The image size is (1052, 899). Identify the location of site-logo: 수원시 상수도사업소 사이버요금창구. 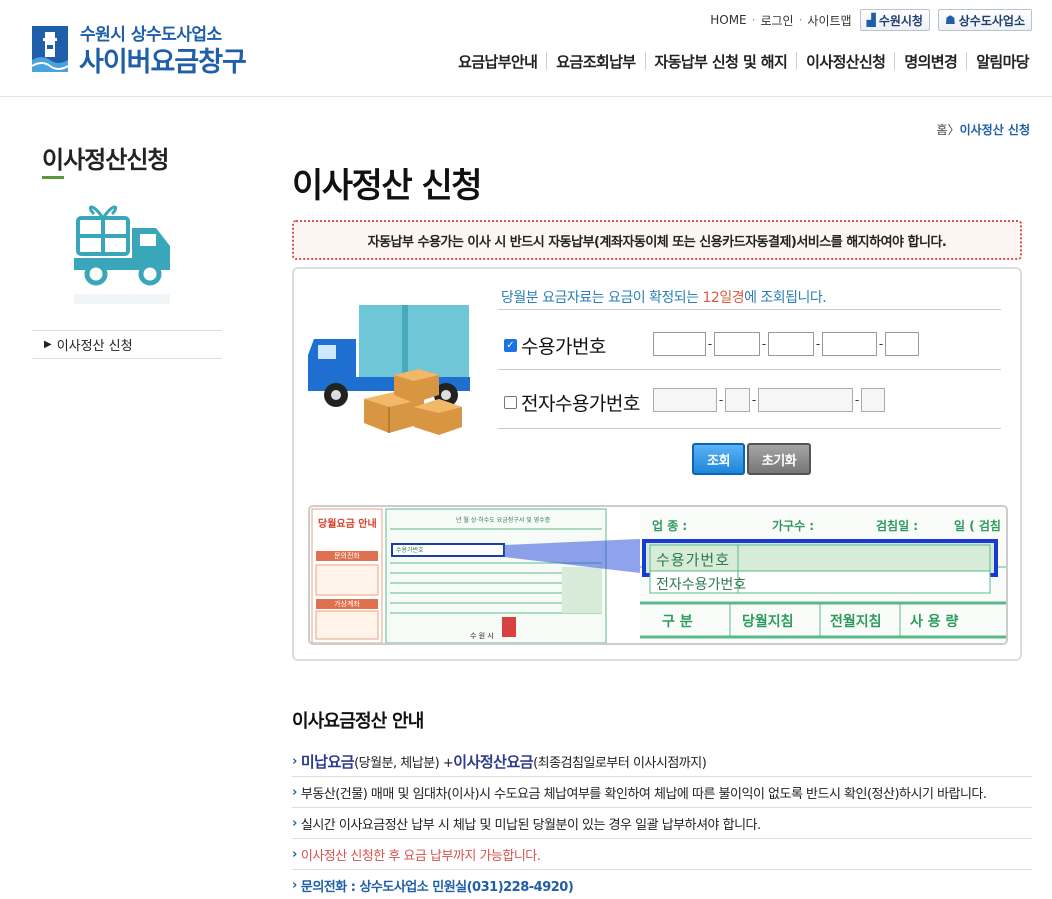
(150, 49).